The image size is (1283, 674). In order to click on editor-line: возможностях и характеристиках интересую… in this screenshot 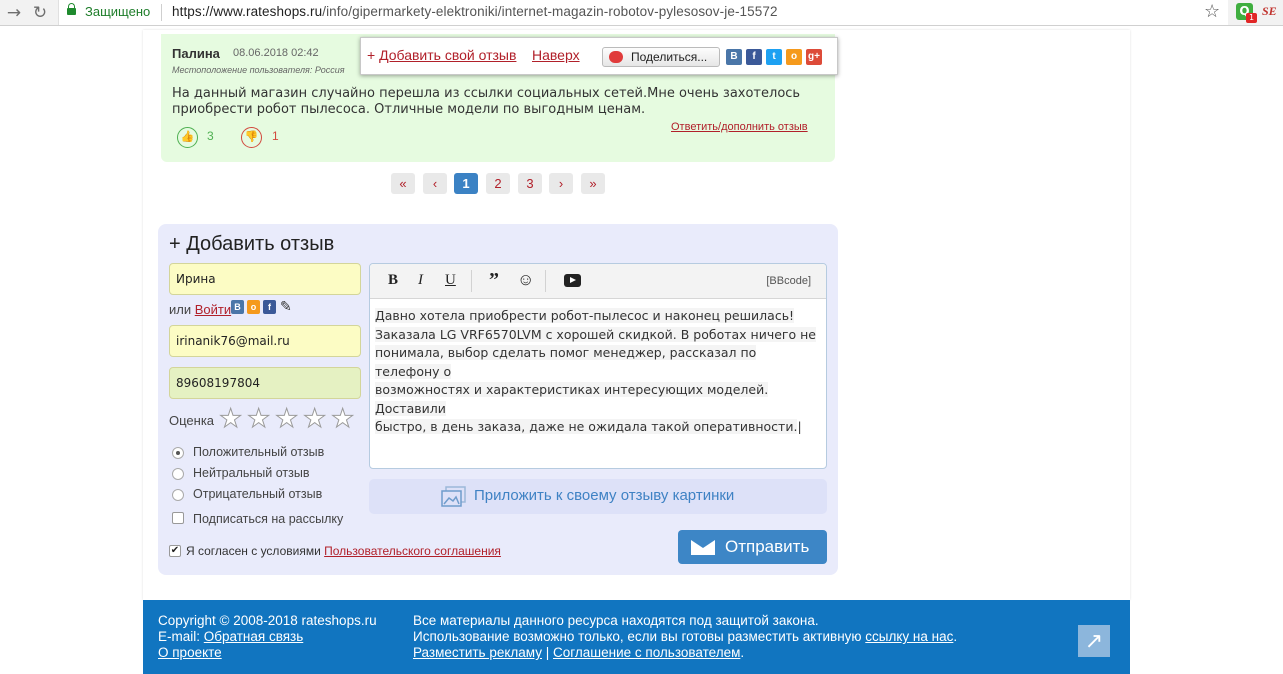, I will do `click(572, 399)`.